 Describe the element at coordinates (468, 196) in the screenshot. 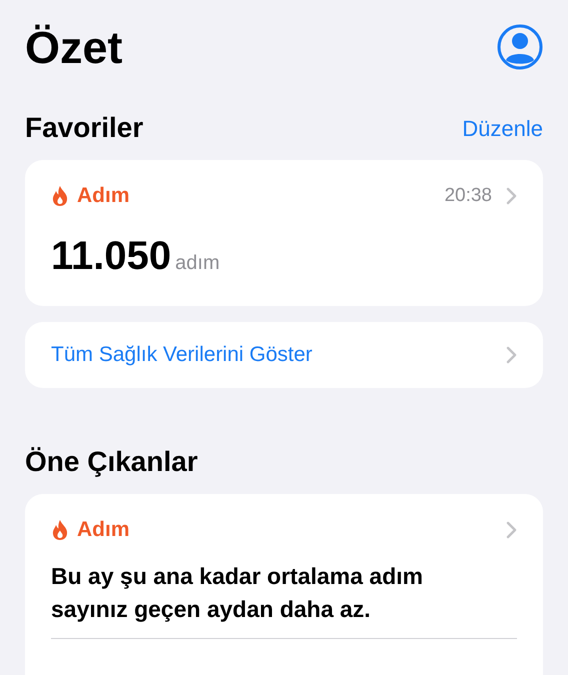

I see `time-label: 20:38` at that location.